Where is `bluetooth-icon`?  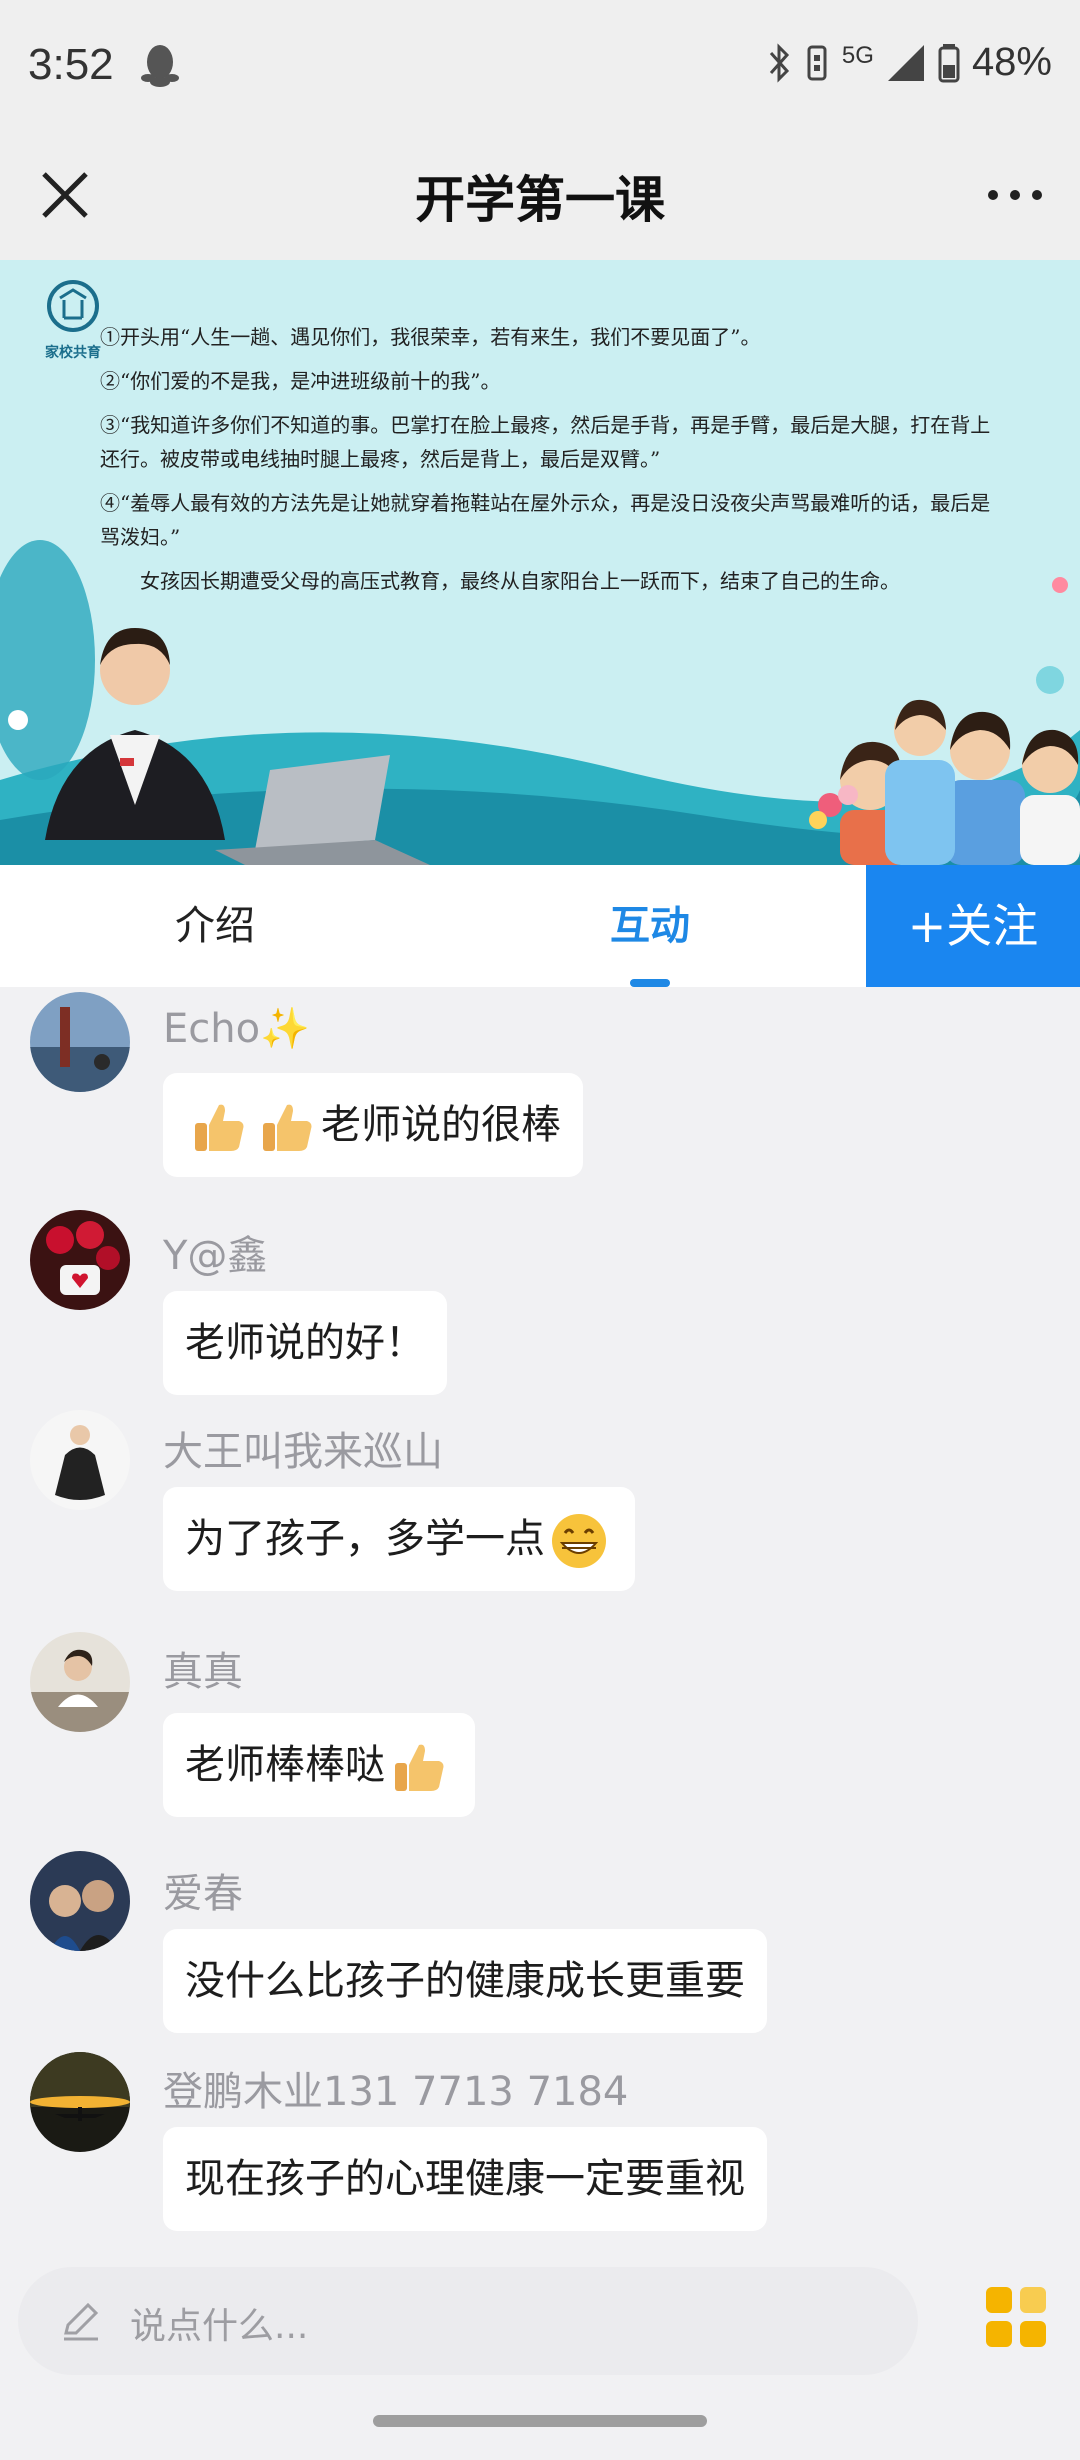
bluetooth-icon is located at coordinates (779, 62).